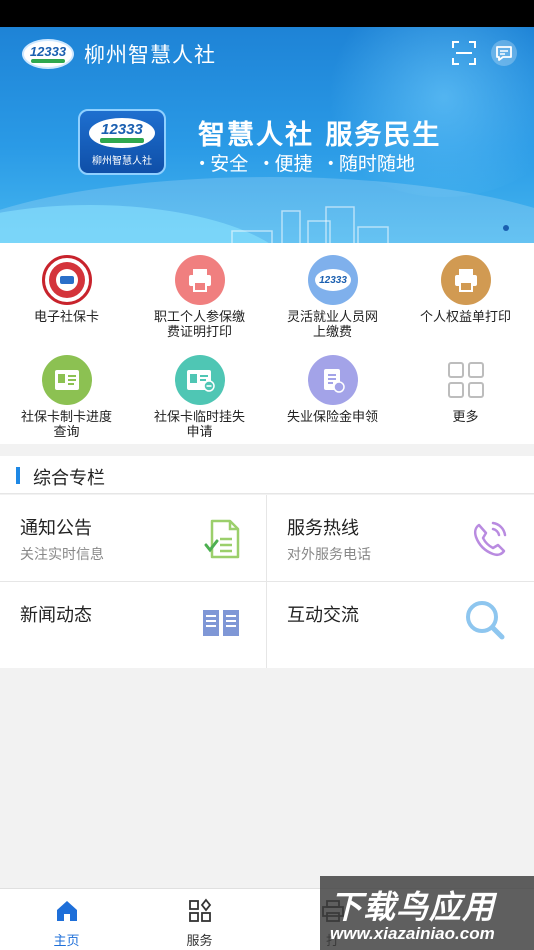 The height and width of the screenshot is (950, 534). I want to click on watermark-title: 下载鸟应用, so click(413, 907).